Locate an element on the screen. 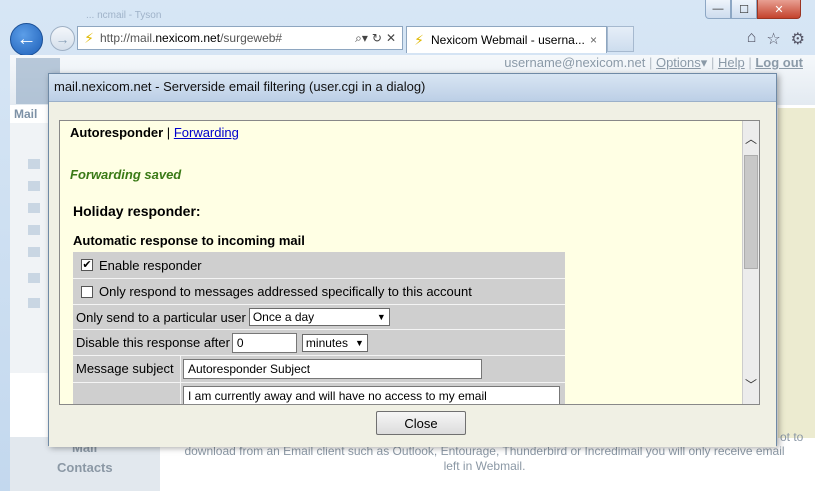  stop-icon: ✕ is located at coordinates (391, 38).